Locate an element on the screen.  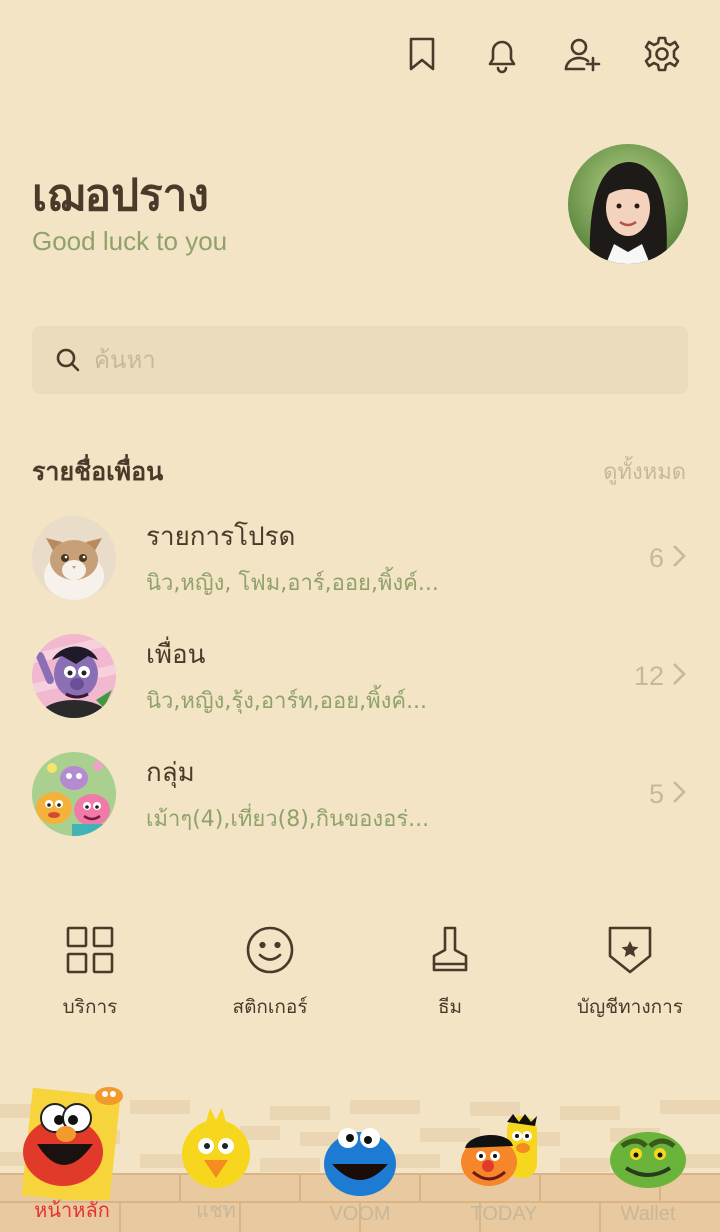
header-actions is located at coordinates (542, 54).